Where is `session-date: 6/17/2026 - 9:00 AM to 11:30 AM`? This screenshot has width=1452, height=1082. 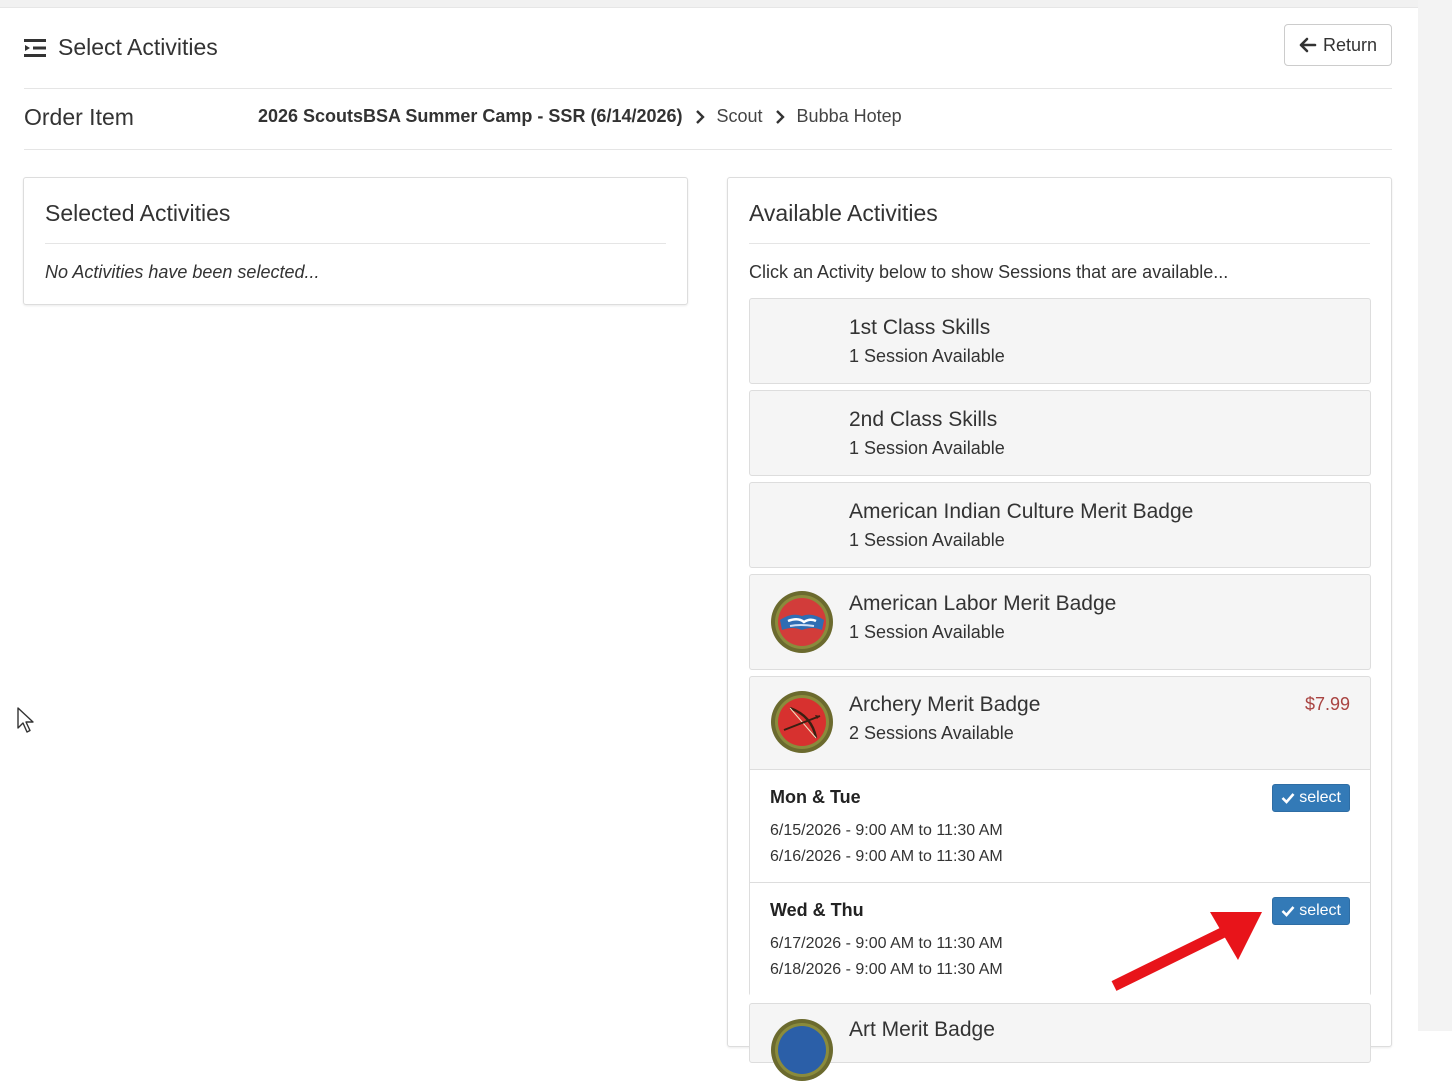 session-date: 6/17/2026 - 9:00 AM to 11:30 AM is located at coordinates (886, 943).